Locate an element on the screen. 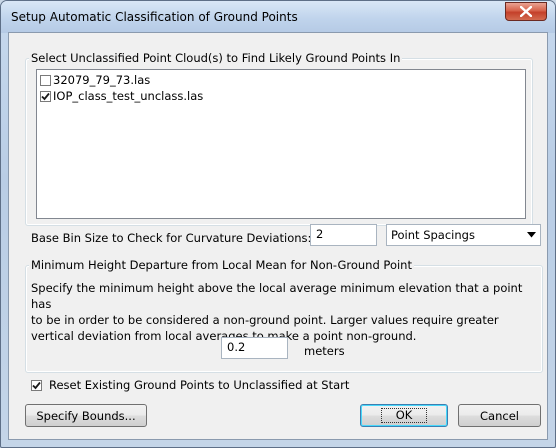 Image resolution: width=556 pixels, height=448 pixels. bin-size-unit-select: Point Spacings is located at coordinates (463, 235).